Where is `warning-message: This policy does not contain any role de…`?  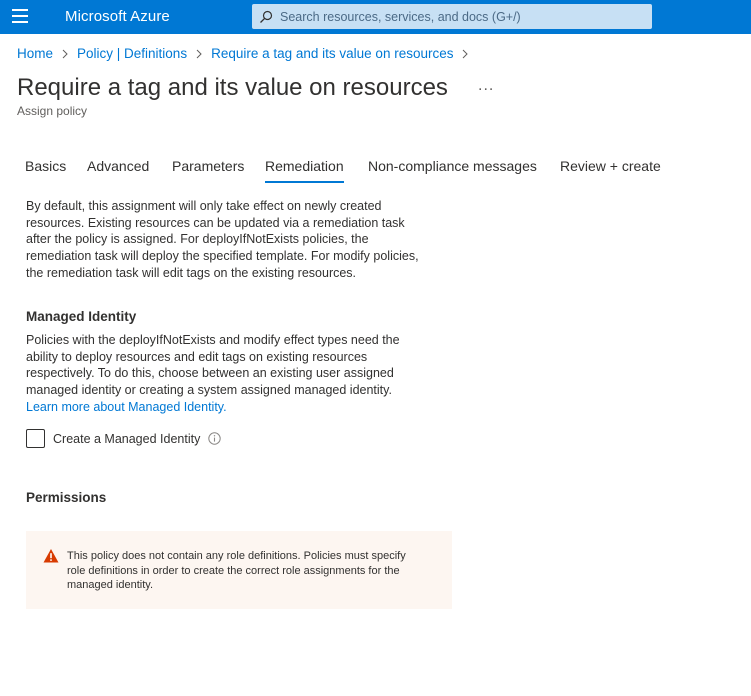 warning-message: This policy does not contain any role de… is located at coordinates (254, 571).